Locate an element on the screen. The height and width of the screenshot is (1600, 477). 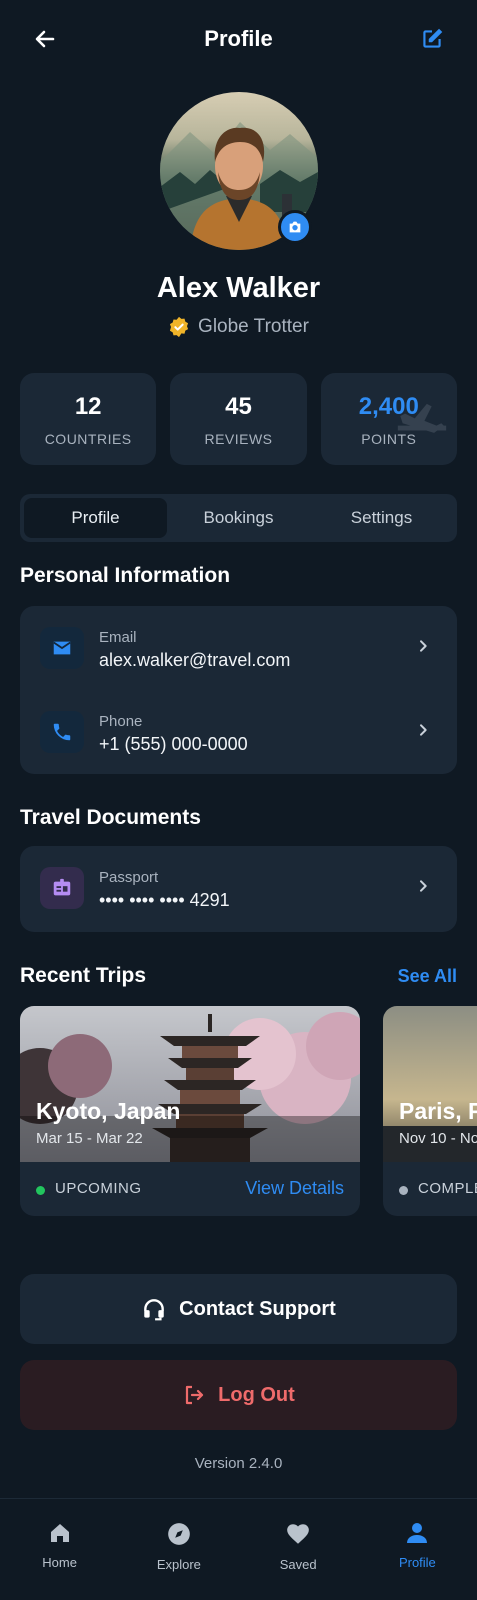
logout-icon is located at coordinates (195, 1395).